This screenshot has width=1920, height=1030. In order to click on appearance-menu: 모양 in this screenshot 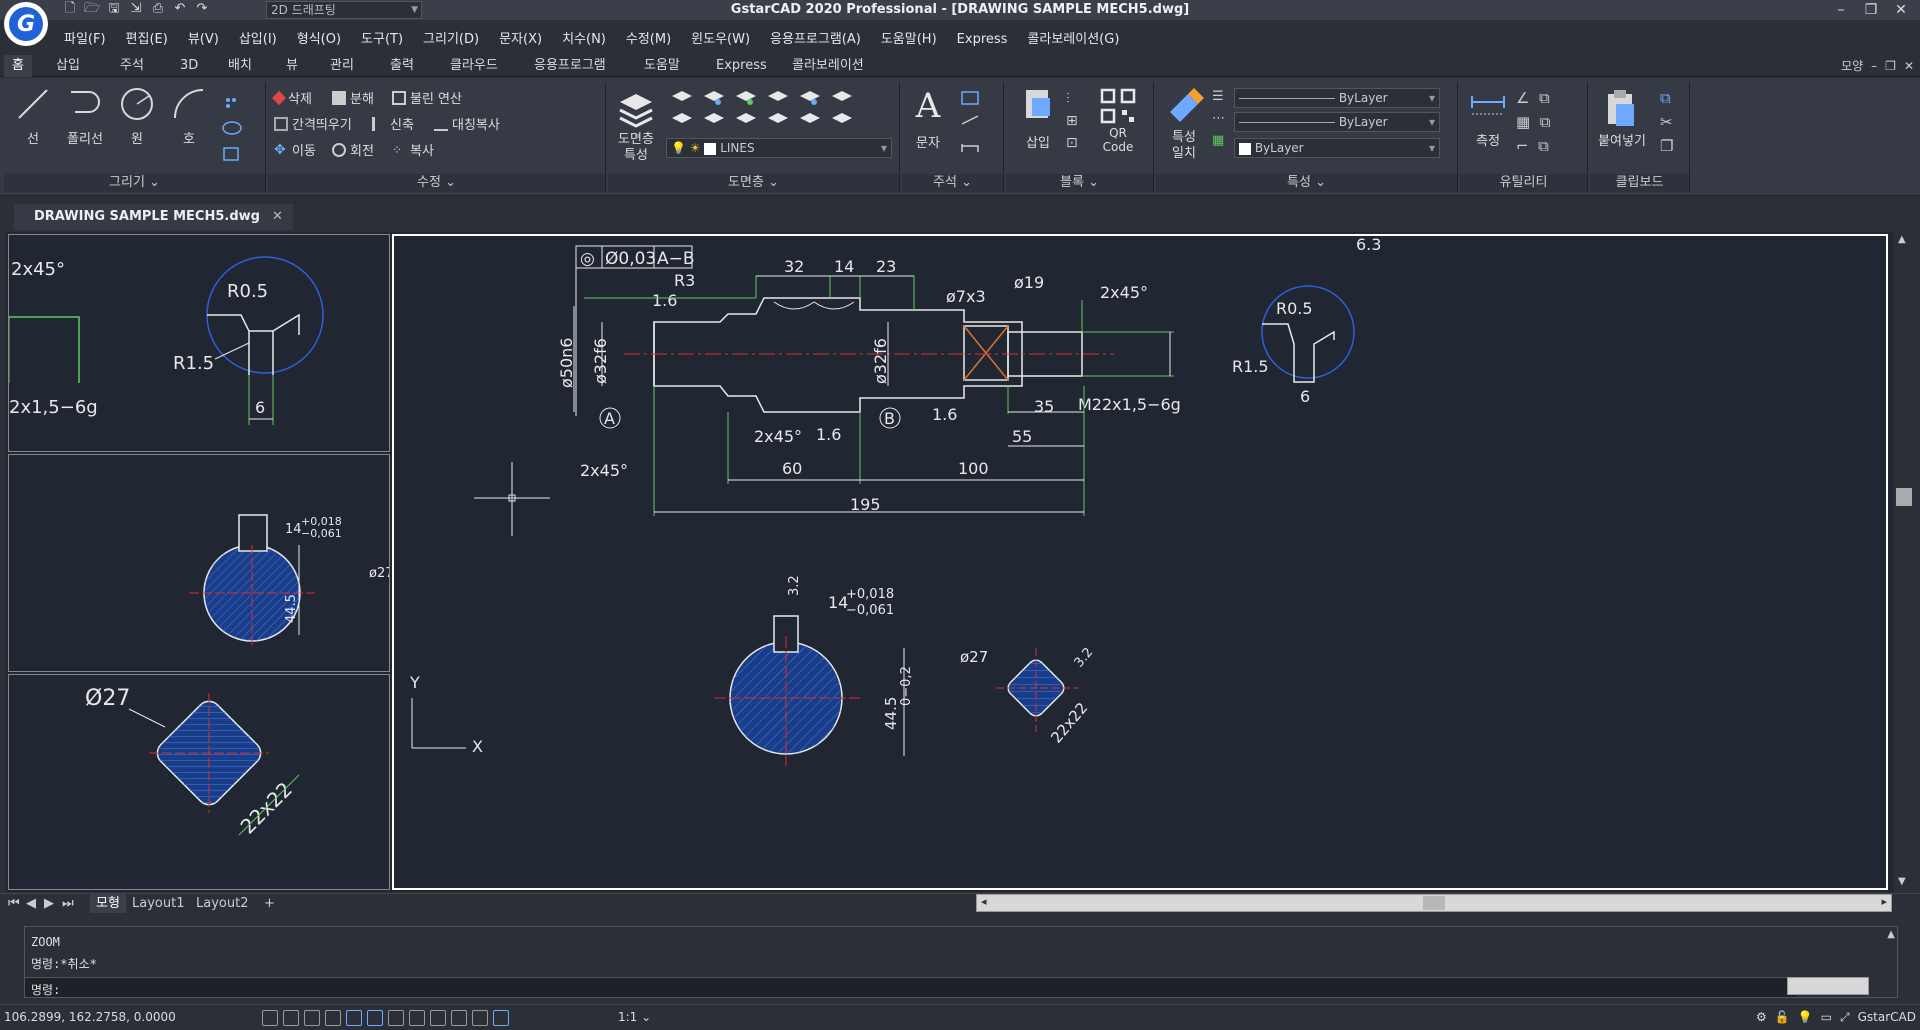, I will do `click(1852, 66)`.